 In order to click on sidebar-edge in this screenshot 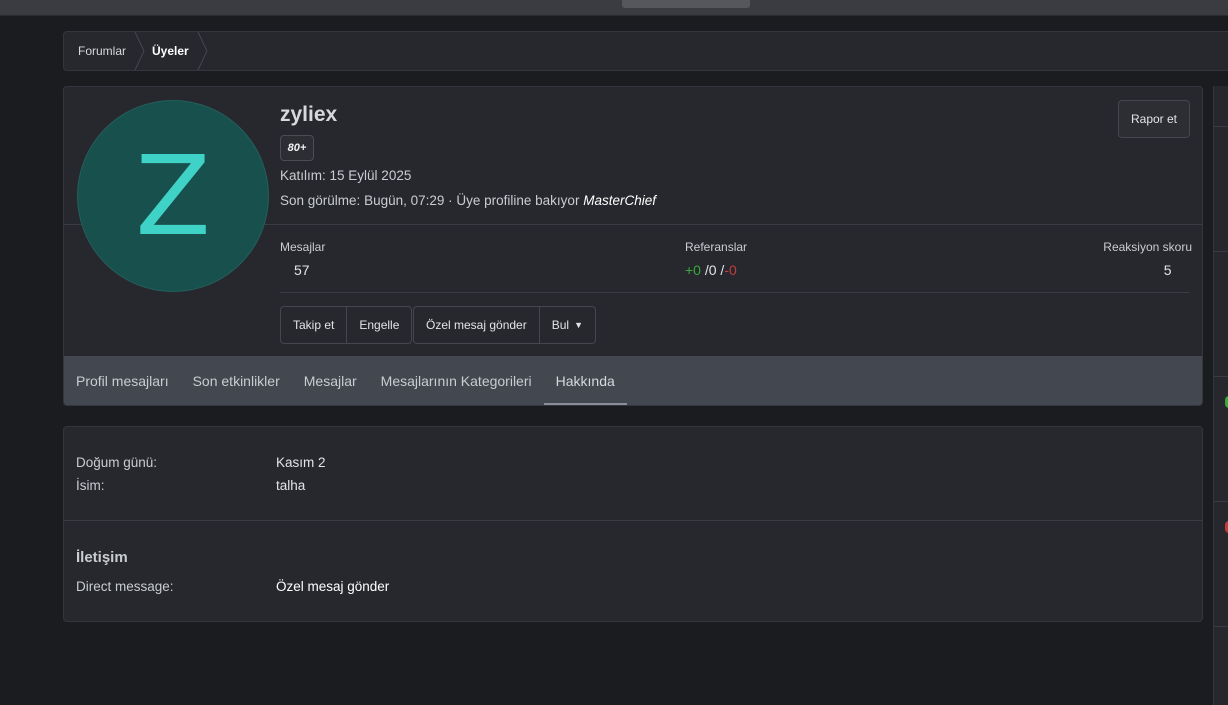, I will do `click(1220, 395)`.